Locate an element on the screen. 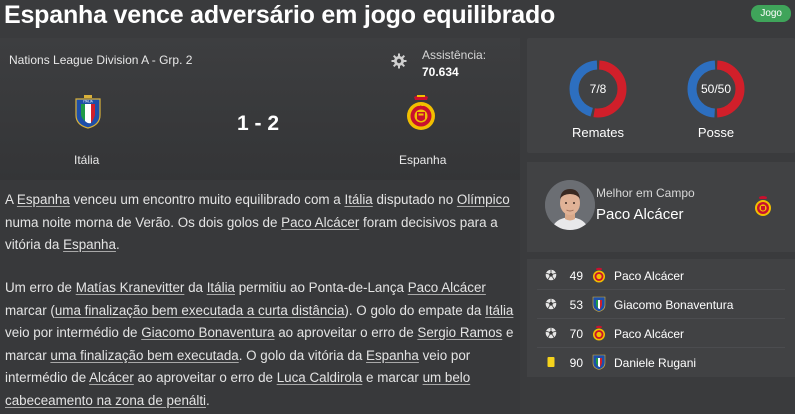 The height and width of the screenshot is (414, 795). stadium-gear-icon is located at coordinates (399, 61).